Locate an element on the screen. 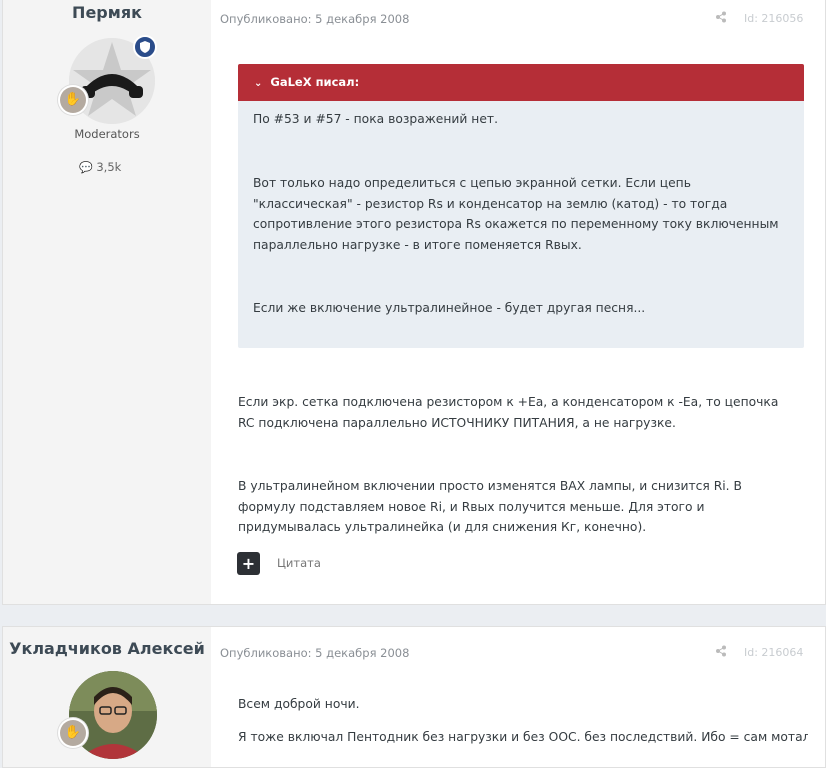  post-paragraph: Всем доброй ночи. is located at coordinates (299, 704).